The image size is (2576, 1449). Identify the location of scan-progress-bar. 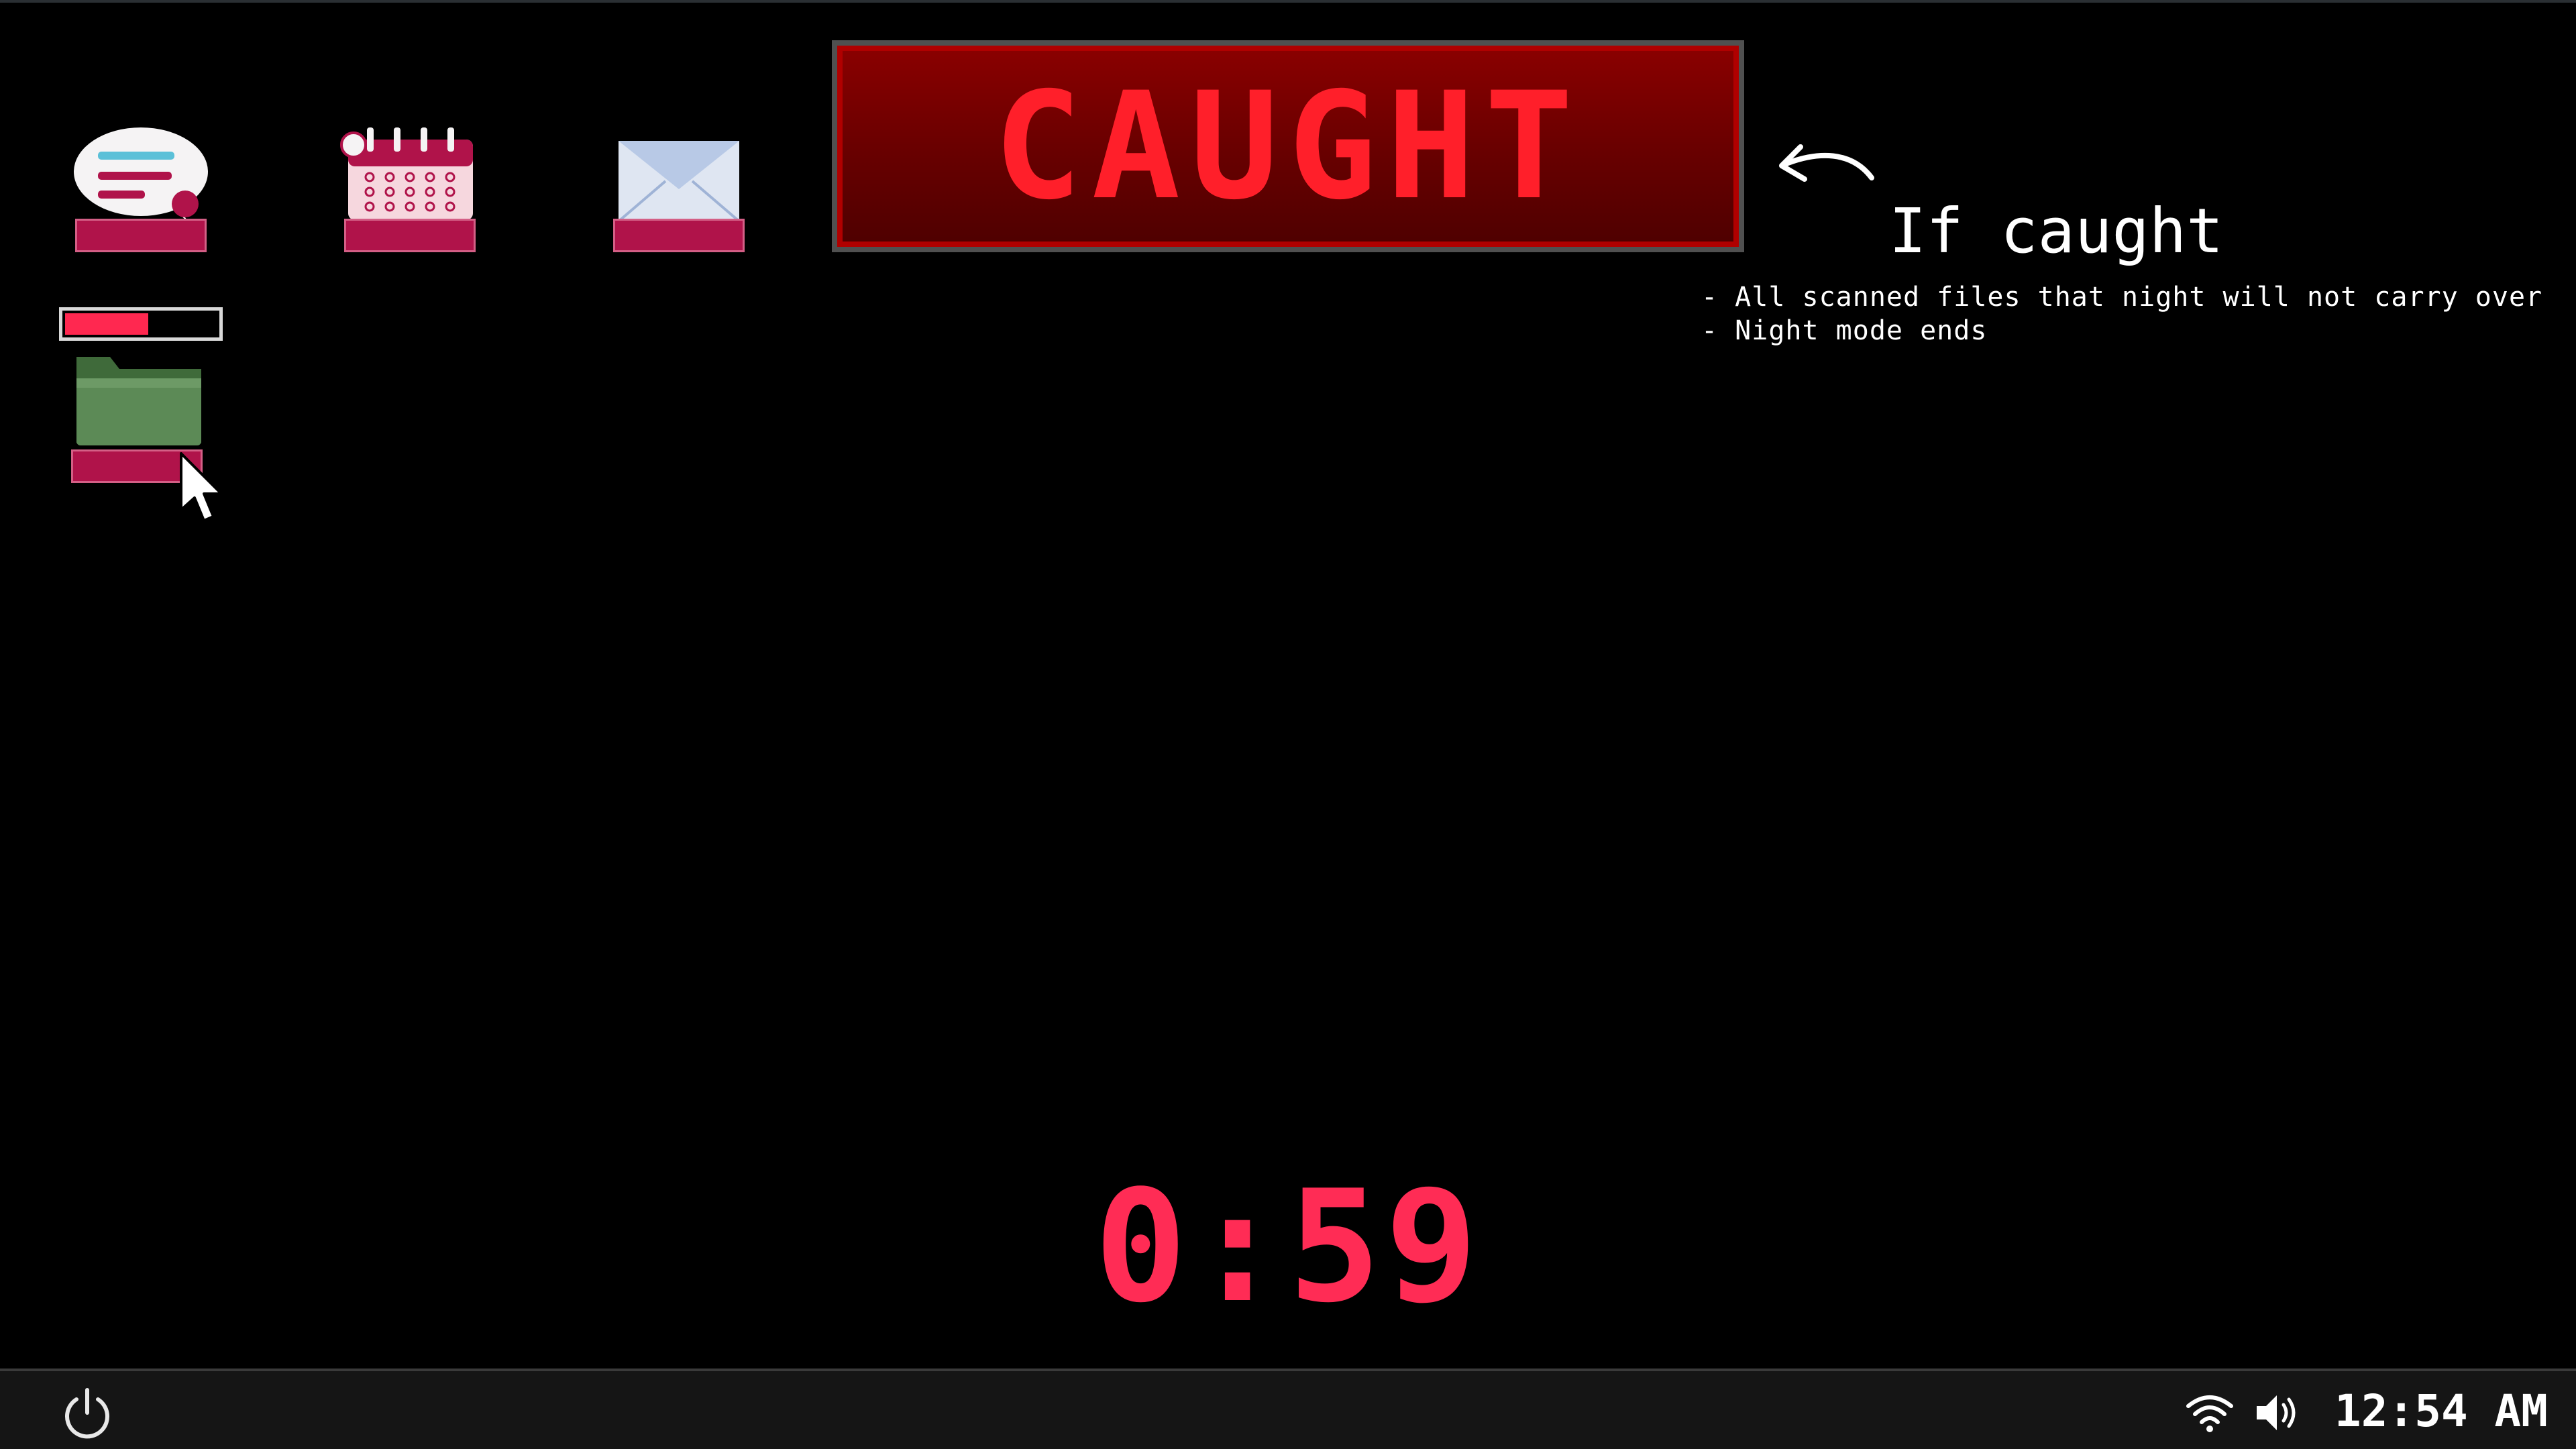
(141, 324).